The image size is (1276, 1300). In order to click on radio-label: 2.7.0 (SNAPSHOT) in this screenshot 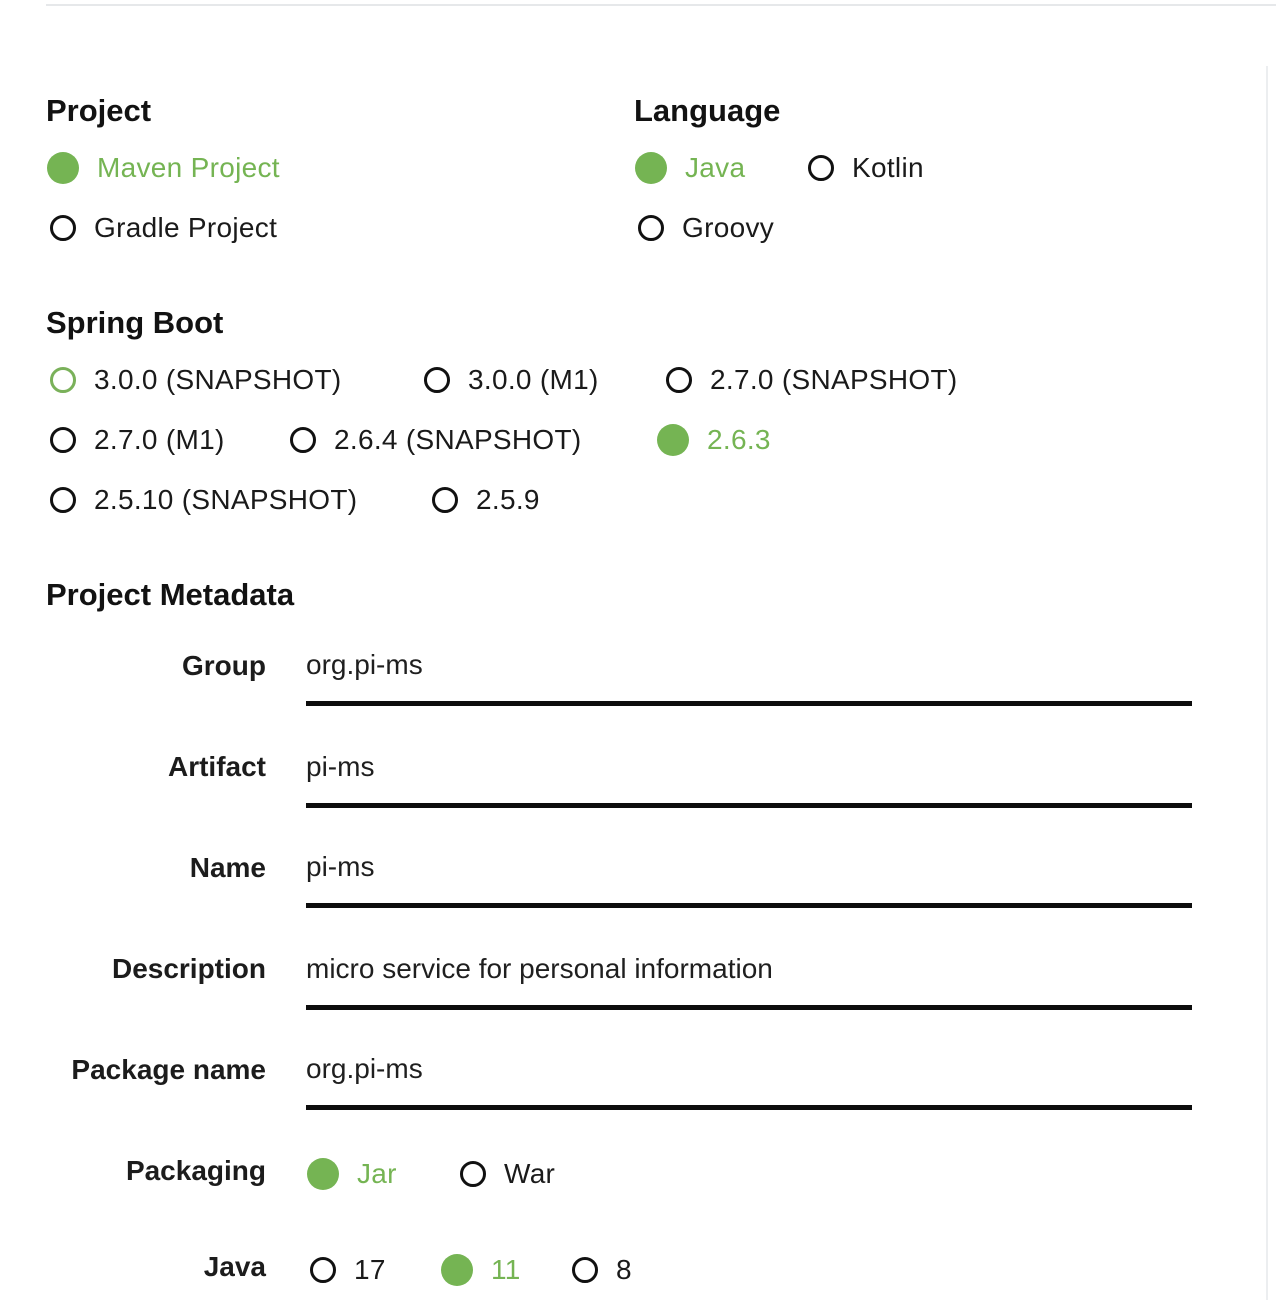, I will do `click(834, 379)`.